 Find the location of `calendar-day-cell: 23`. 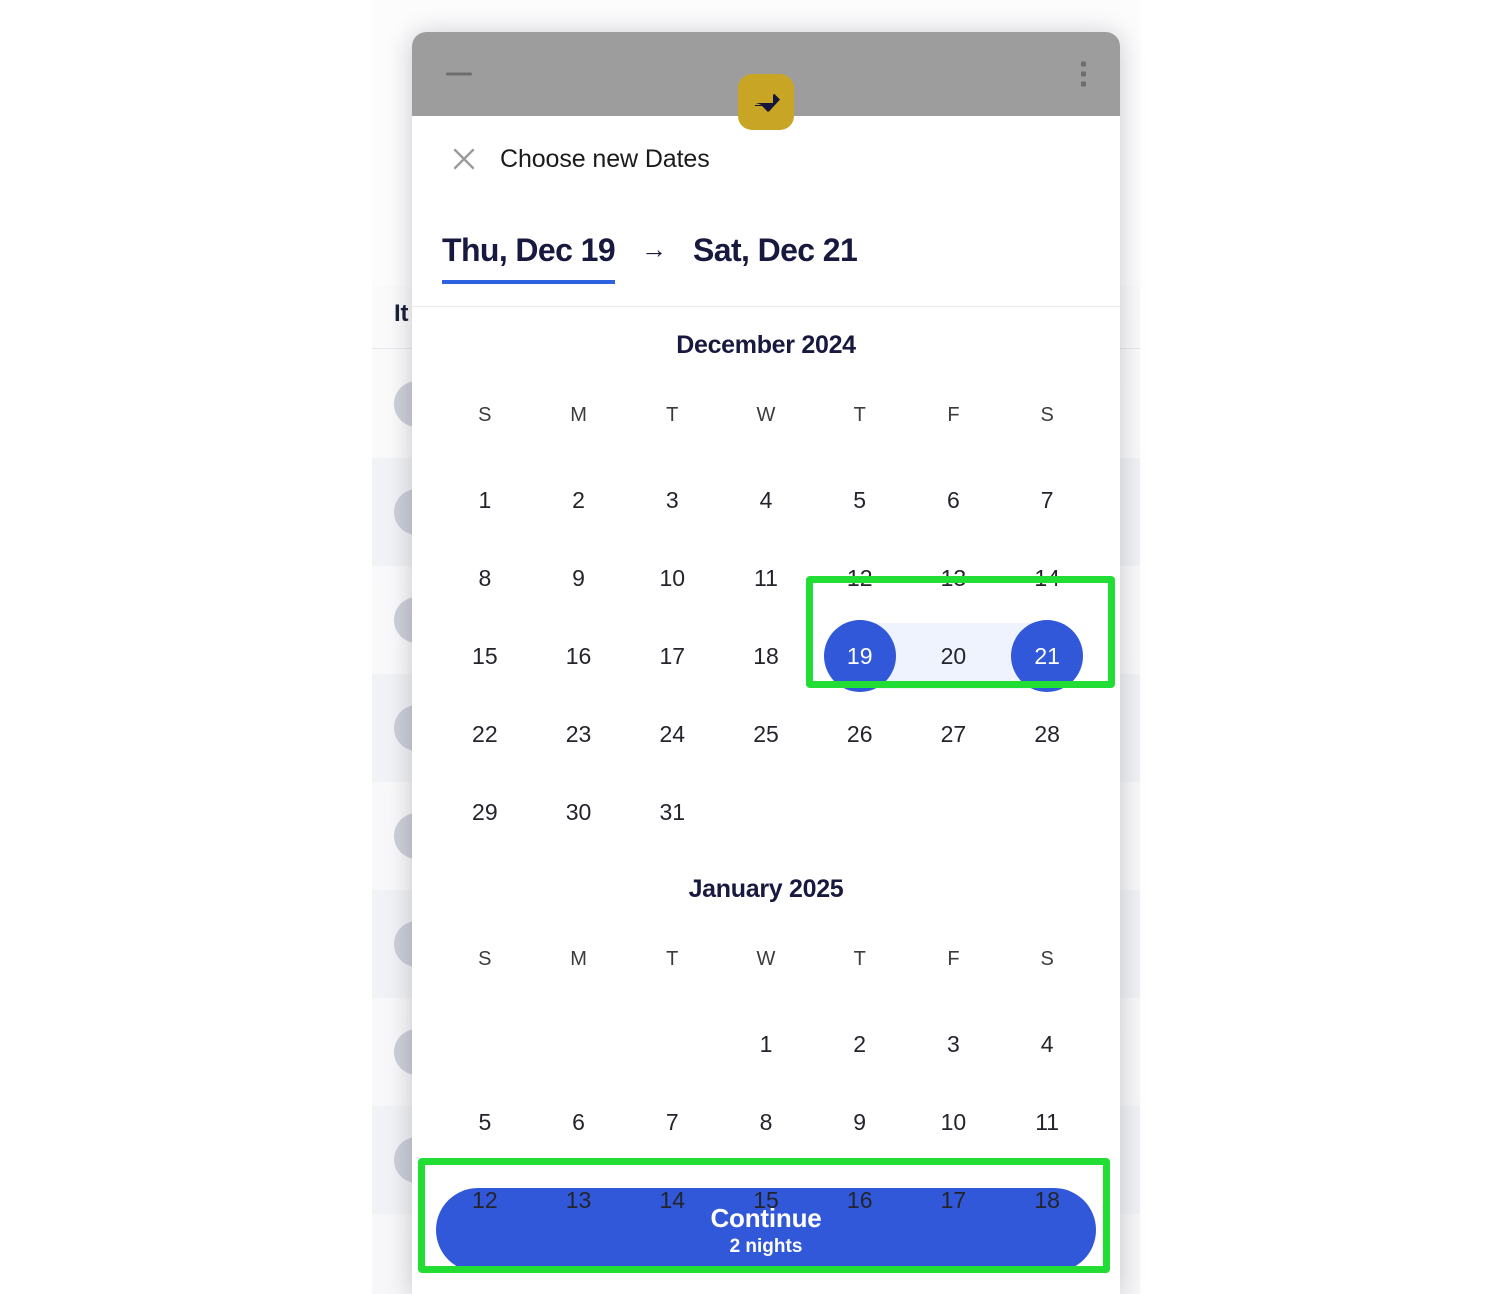

calendar-day-cell: 23 is located at coordinates (579, 734).